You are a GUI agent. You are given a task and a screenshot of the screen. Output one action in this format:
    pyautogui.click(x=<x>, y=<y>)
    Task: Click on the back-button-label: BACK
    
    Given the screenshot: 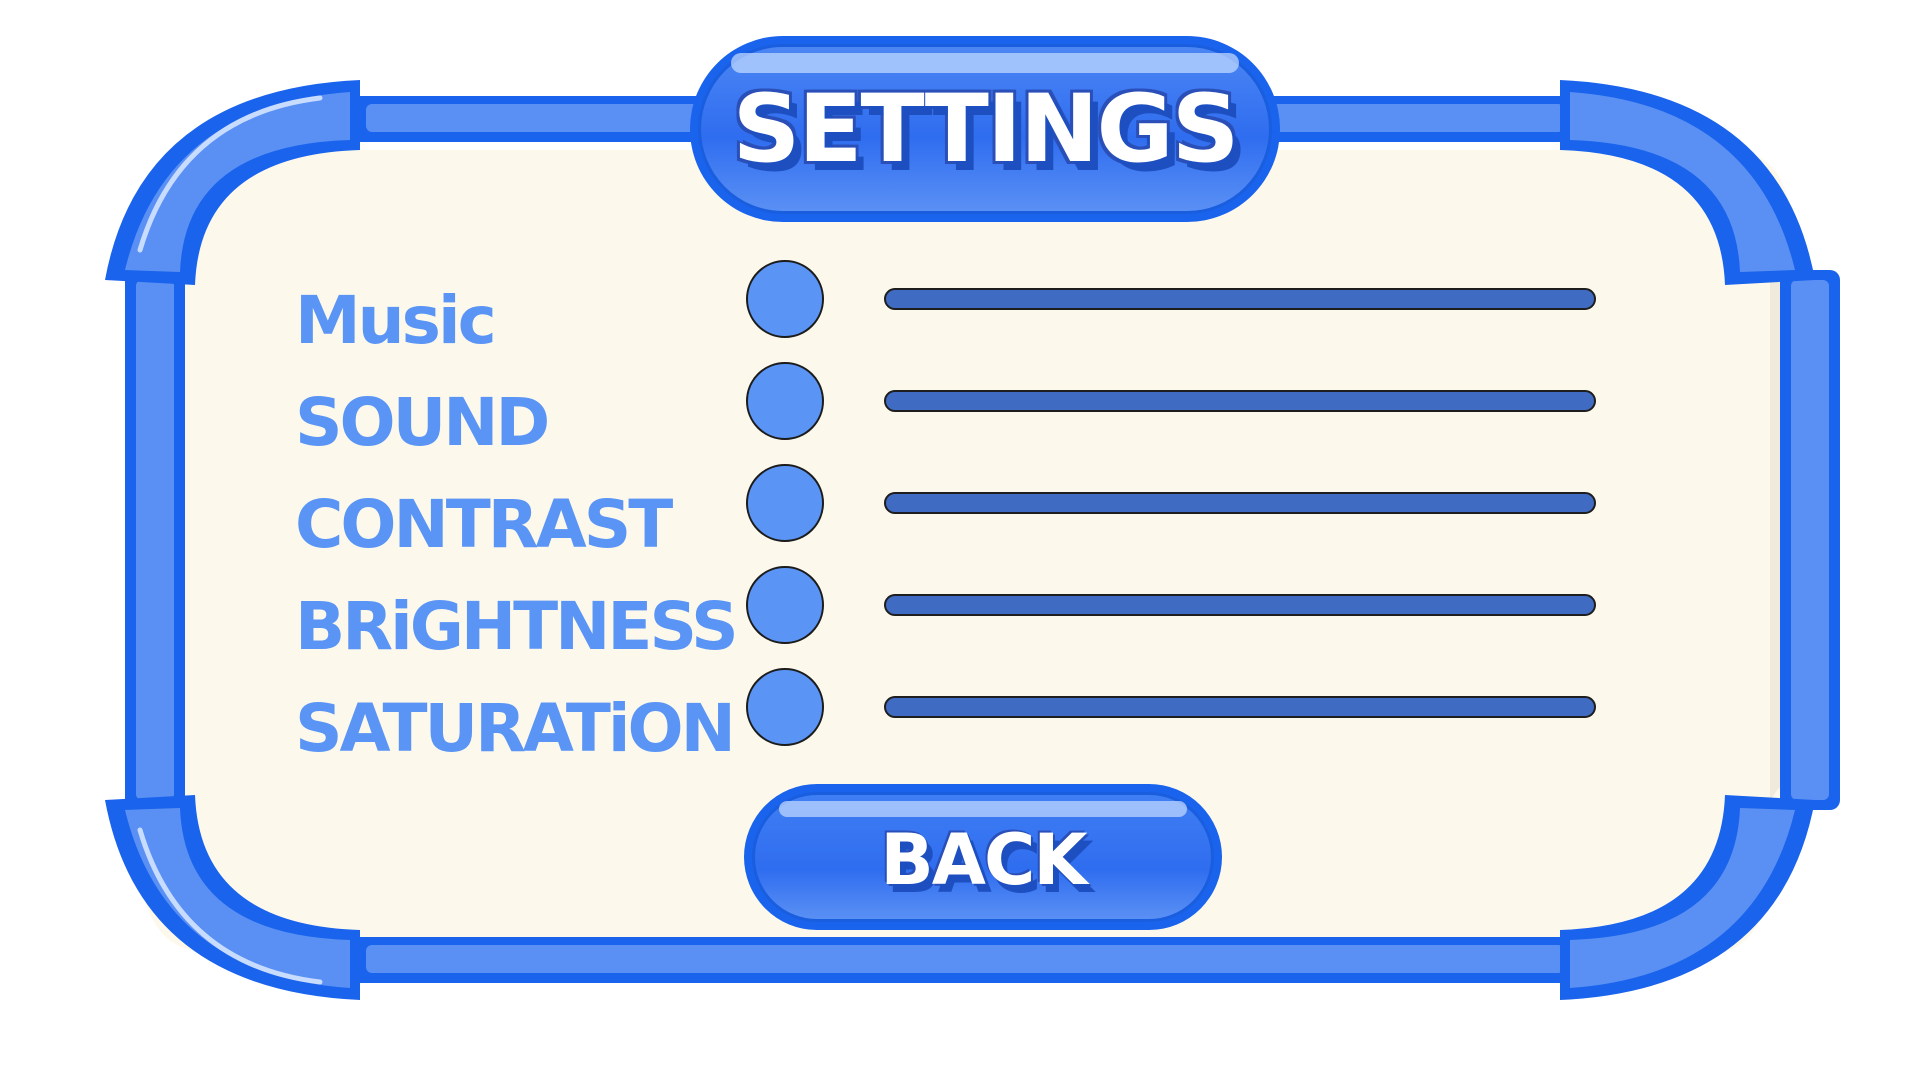 What is the action you would take?
    pyautogui.click(x=983, y=860)
    